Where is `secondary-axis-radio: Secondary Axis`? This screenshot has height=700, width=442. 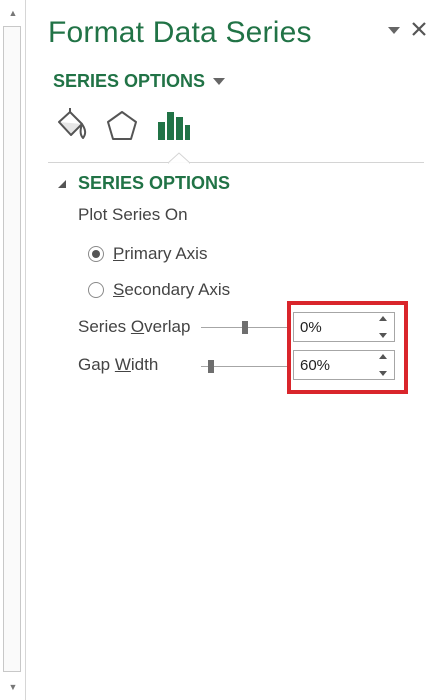
secondary-axis-radio: Secondary Axis is located at coordinates (159, 290).